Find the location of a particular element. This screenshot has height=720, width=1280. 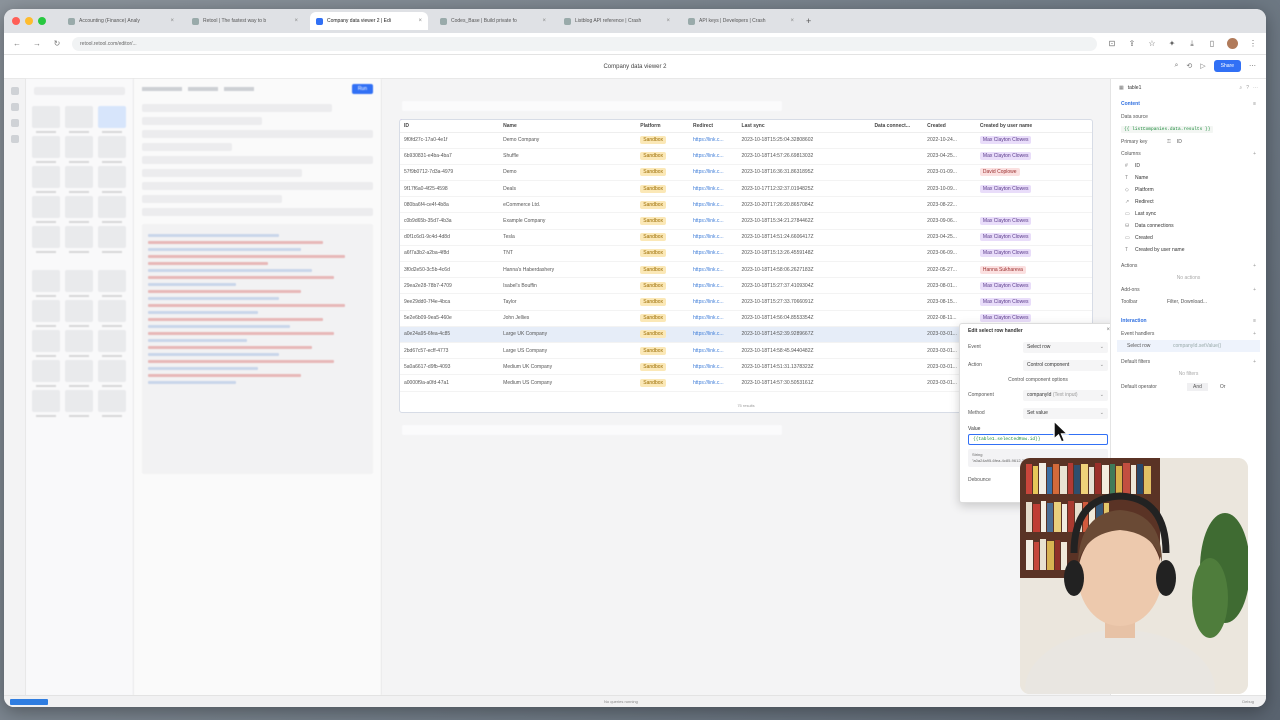

component-name: table1 is located at coordinates (1135, 88).